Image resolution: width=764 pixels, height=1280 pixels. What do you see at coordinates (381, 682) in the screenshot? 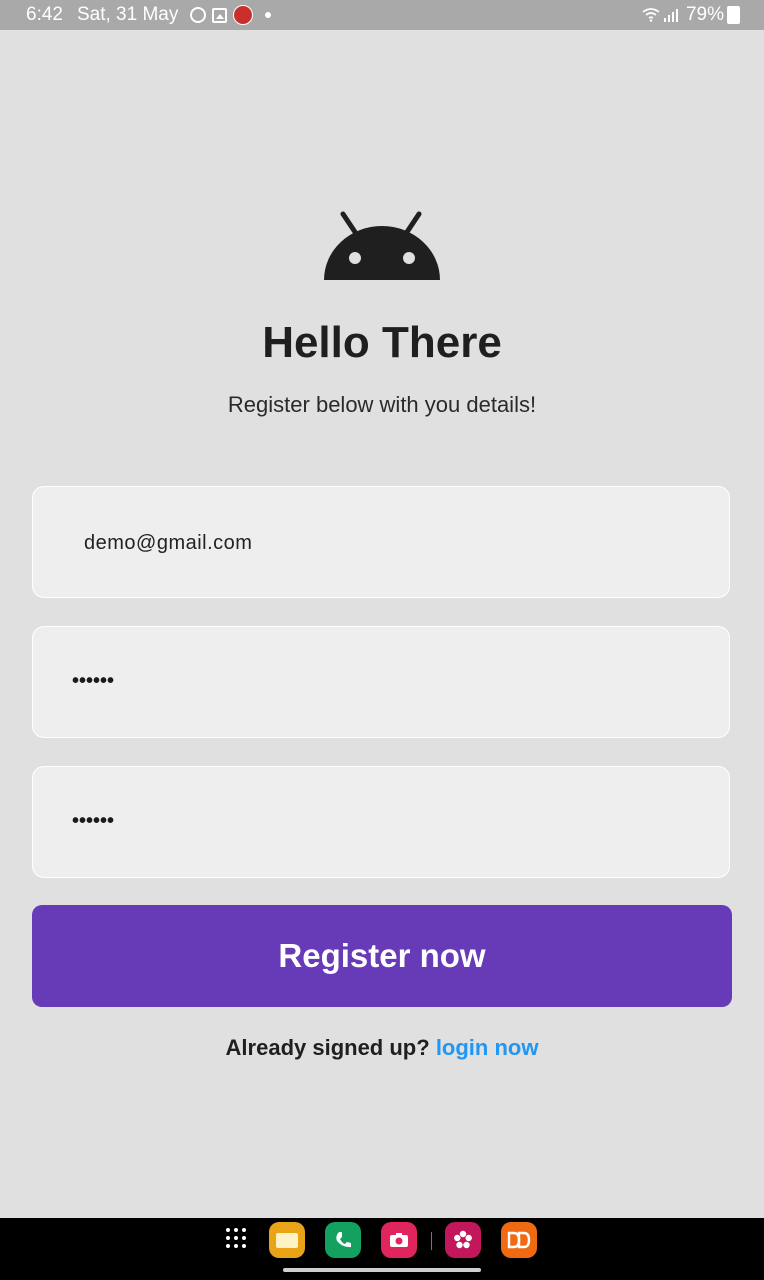
I see `password-field: ••••••` at bounding box center [381, 682].